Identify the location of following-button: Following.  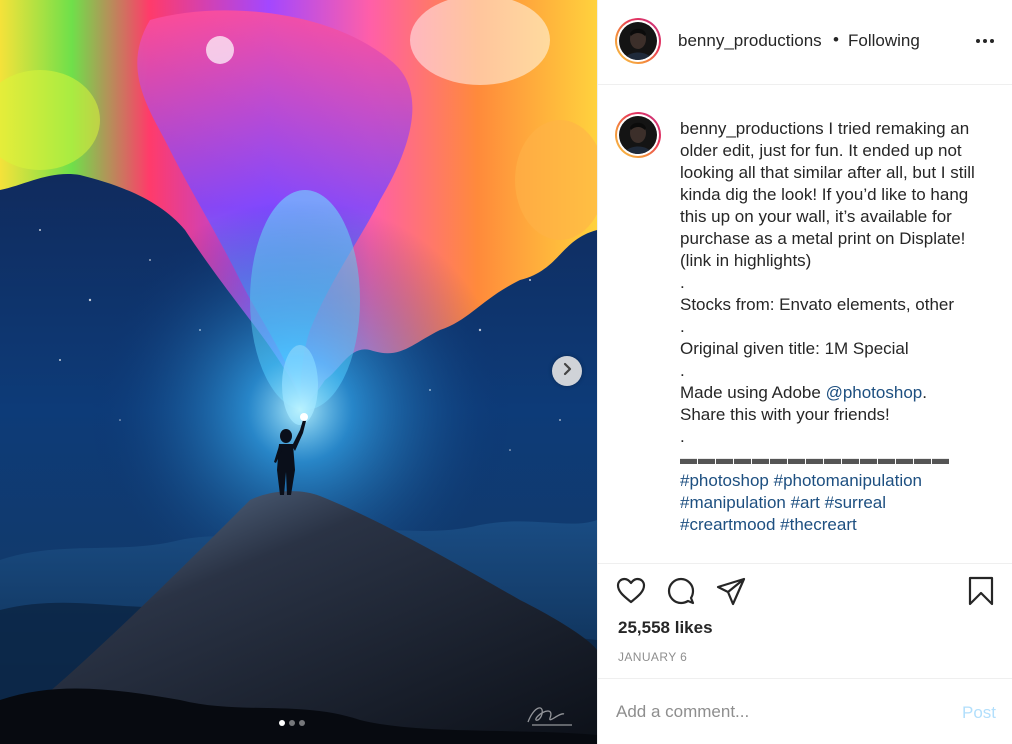
(884, 41).